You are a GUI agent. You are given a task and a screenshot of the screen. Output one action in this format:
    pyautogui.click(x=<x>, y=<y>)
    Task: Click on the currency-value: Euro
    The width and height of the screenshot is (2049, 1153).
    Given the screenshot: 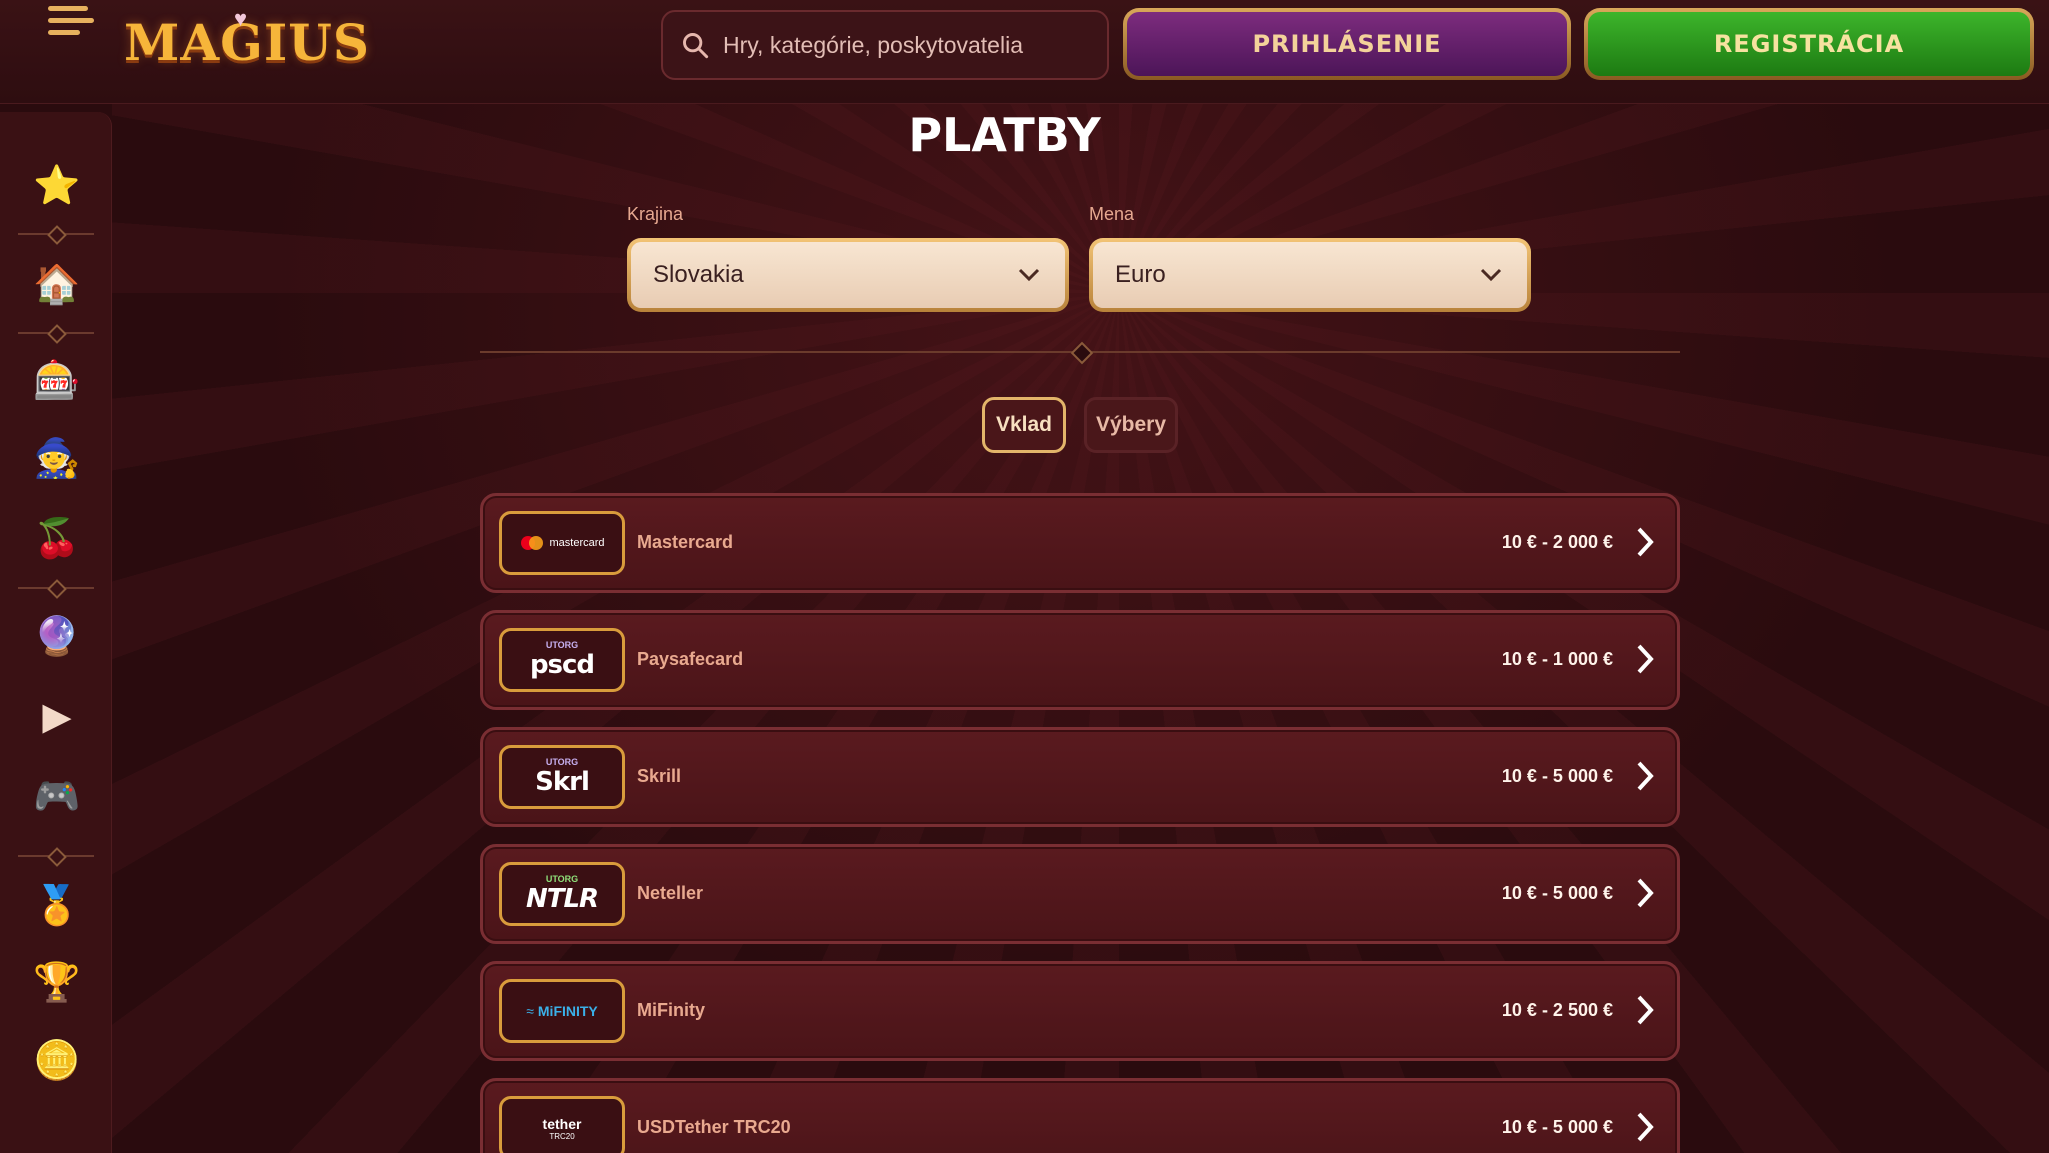 What is the action you would take?
    pyautogui.click(x=1140, y=274)
    